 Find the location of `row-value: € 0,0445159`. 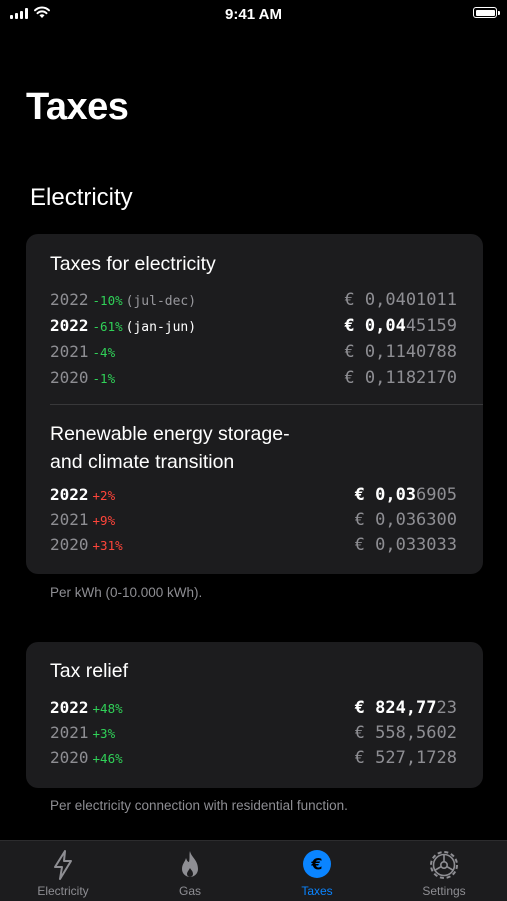

row-value: € 0,0445159 is located at coordinates (400, 326).